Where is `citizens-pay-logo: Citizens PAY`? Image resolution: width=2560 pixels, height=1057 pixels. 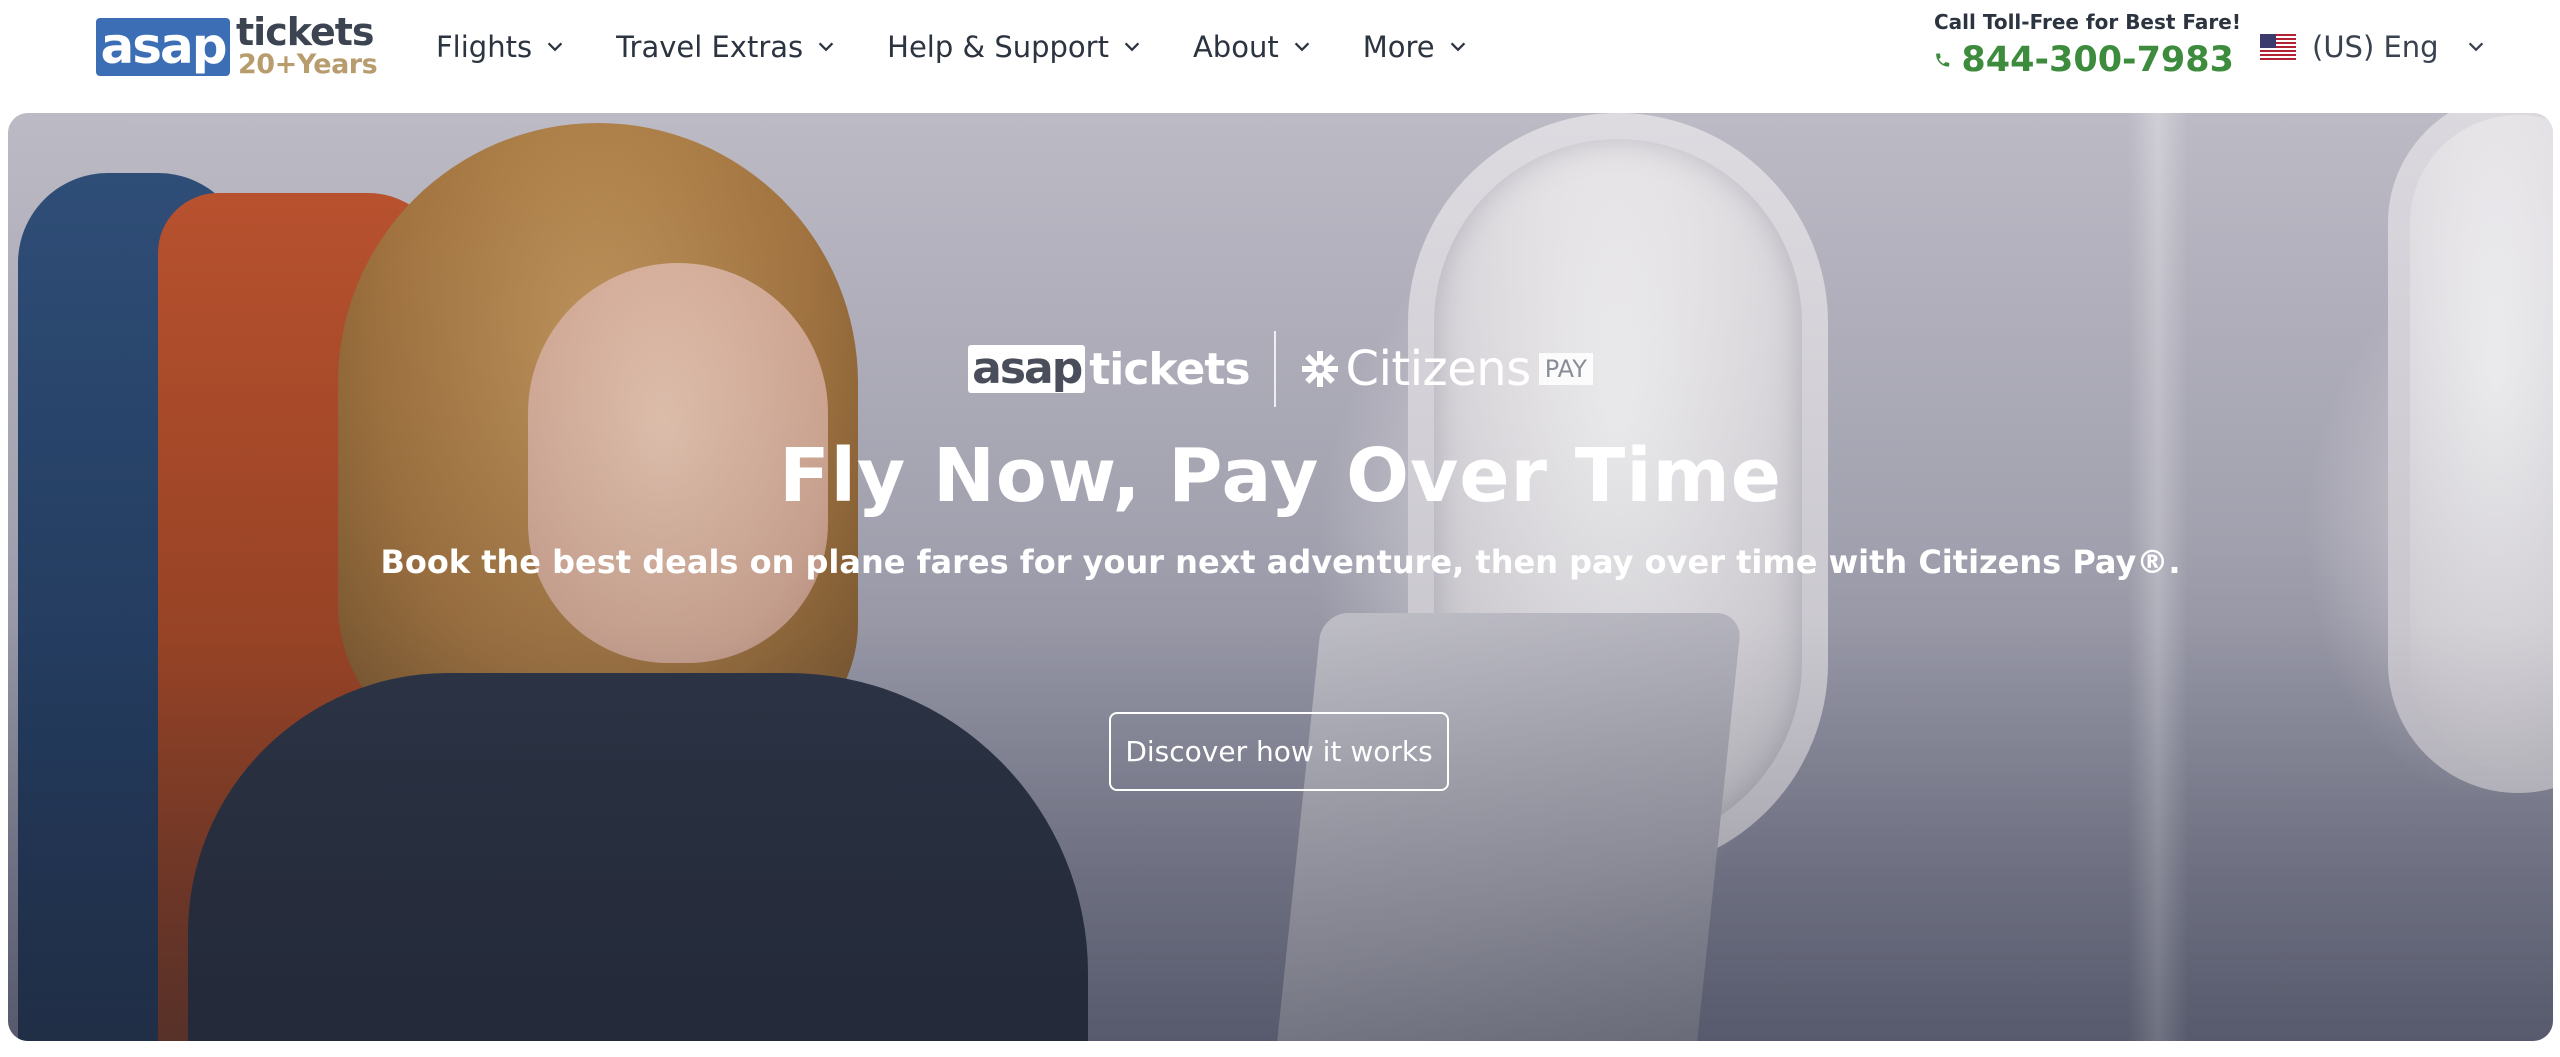 citizens-pay-logo: Citizens PAY is located at coordinates (1446, 369).